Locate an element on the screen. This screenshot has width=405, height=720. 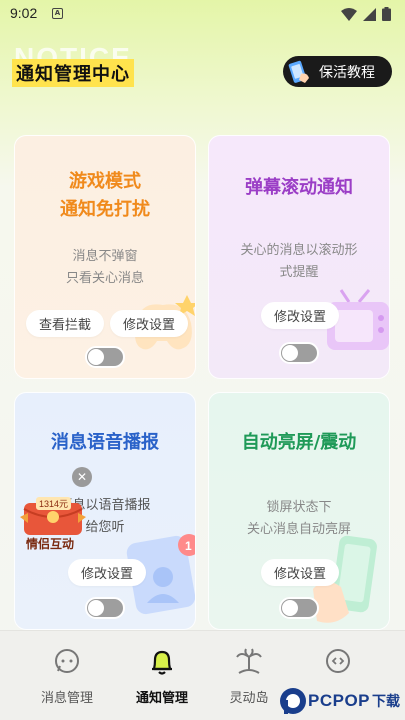
danmaku-toggle is located at coordinates (299, 353).